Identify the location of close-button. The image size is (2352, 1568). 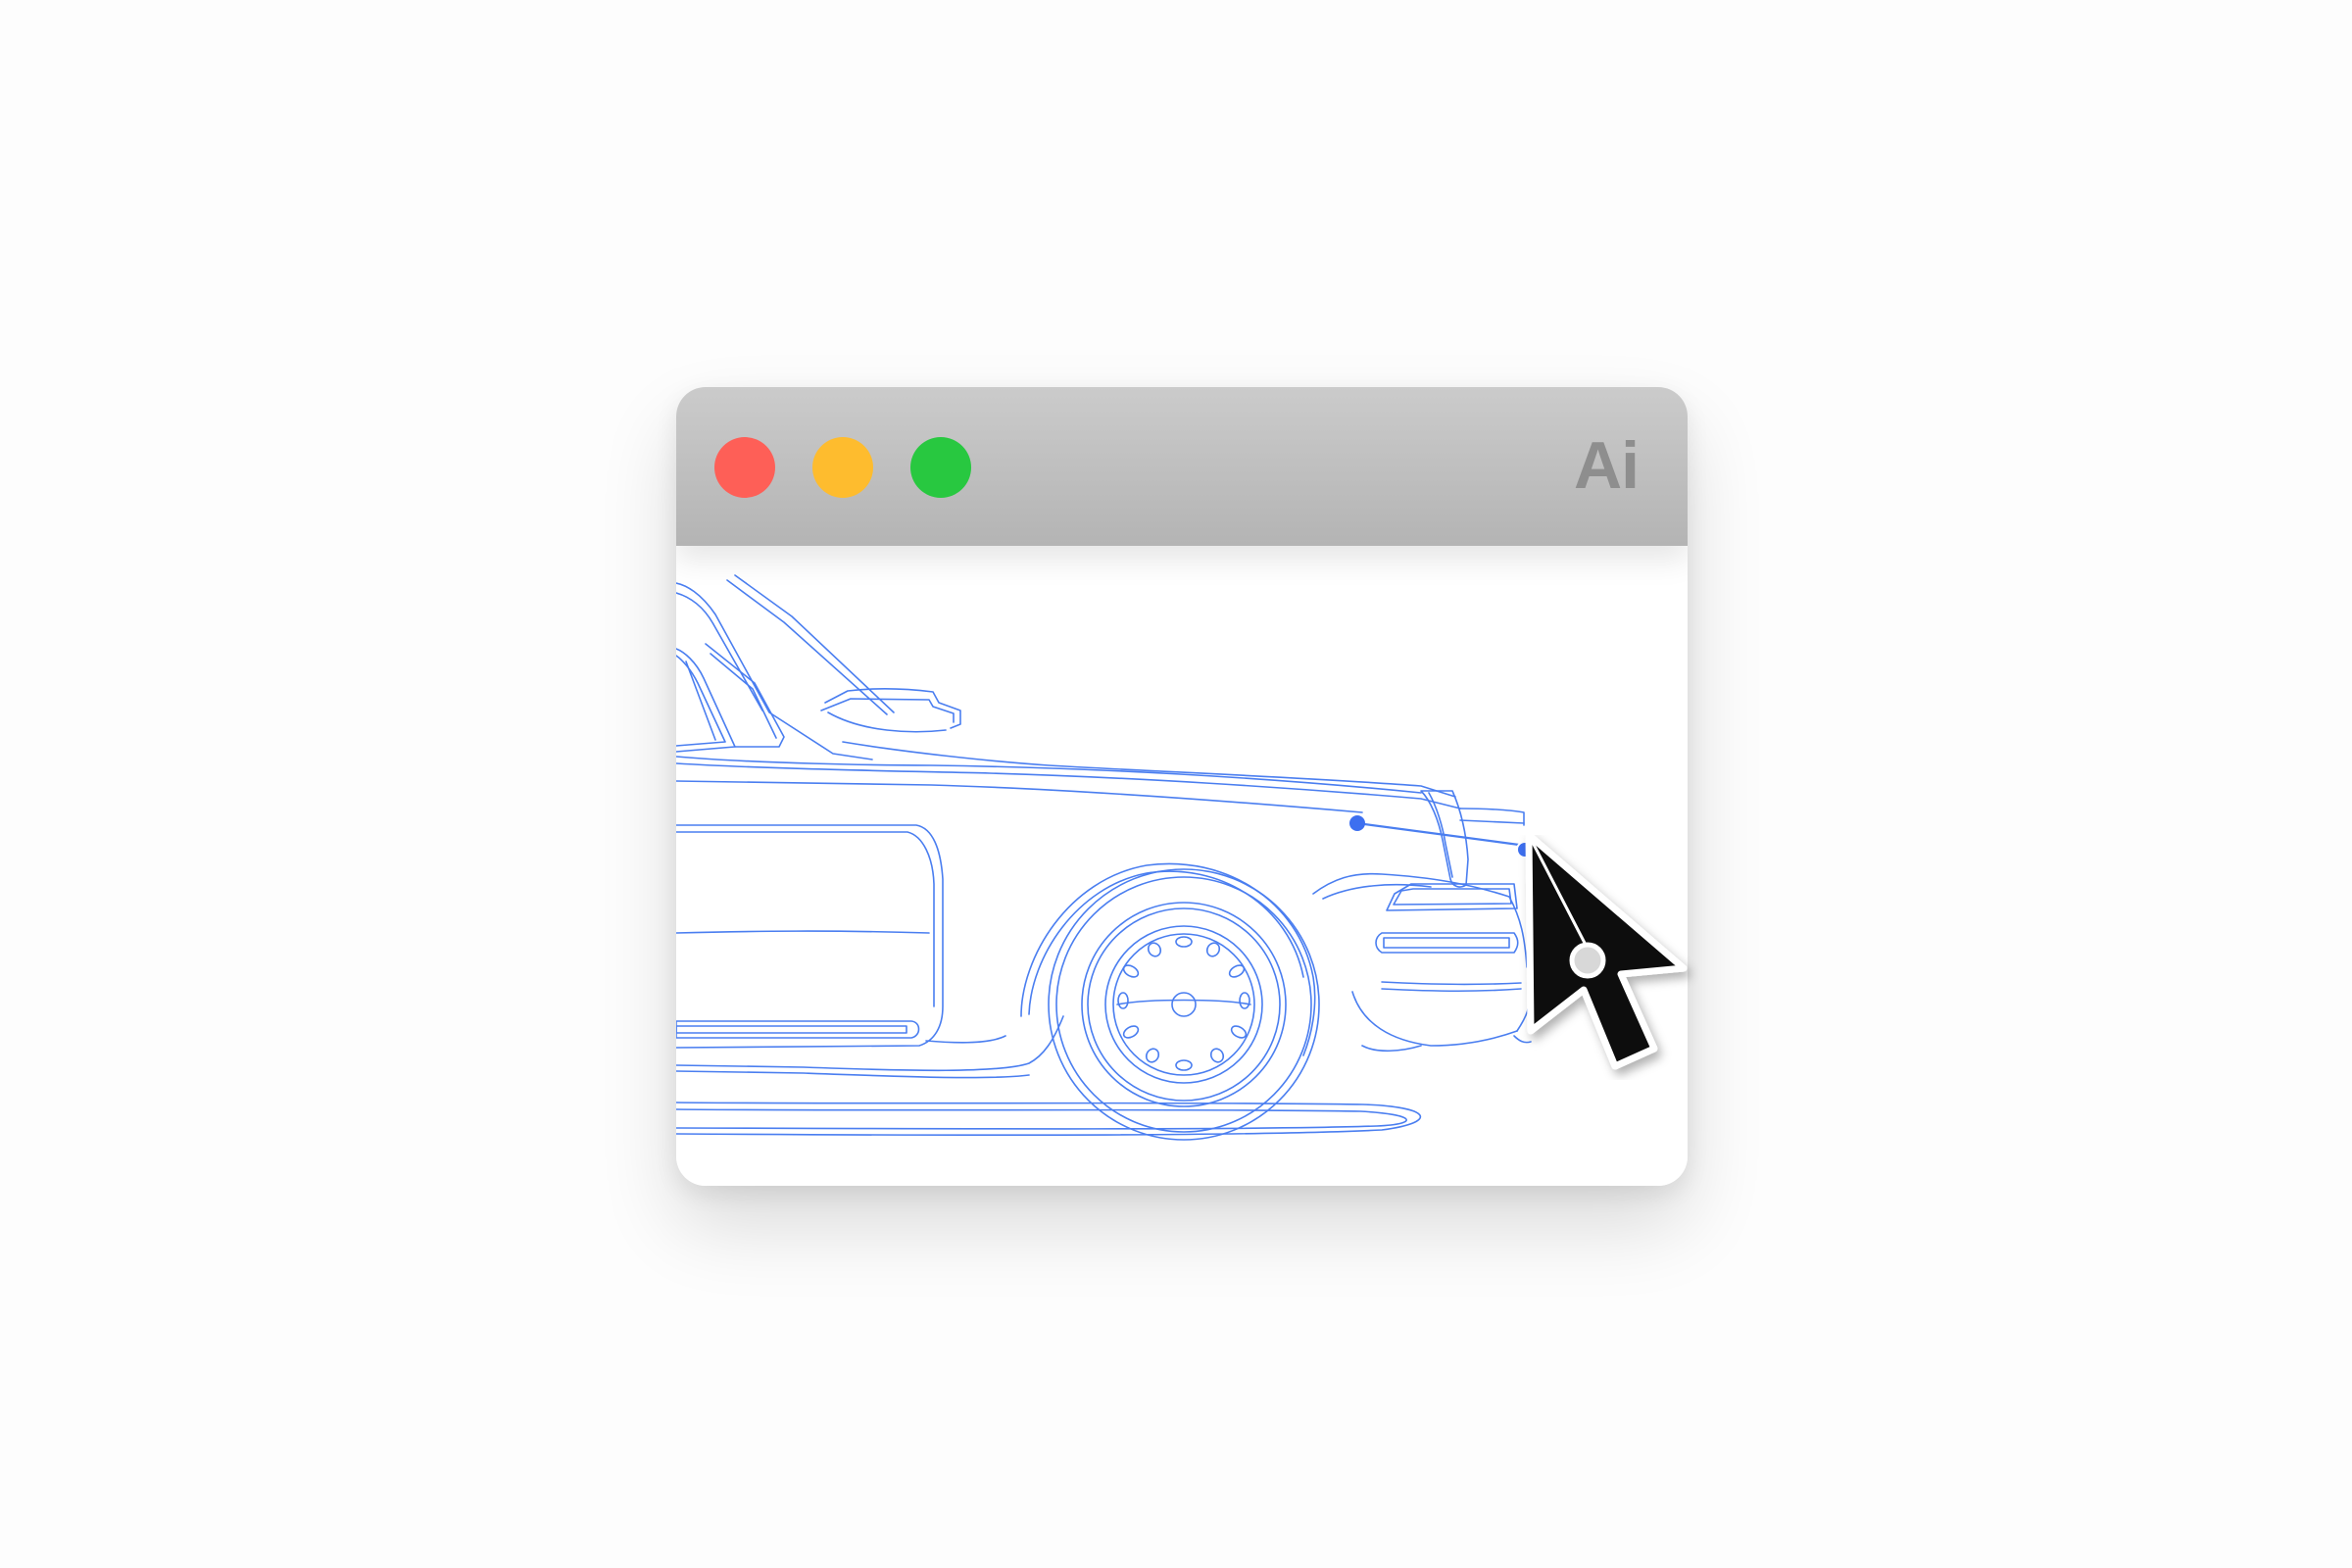
(744, 467).